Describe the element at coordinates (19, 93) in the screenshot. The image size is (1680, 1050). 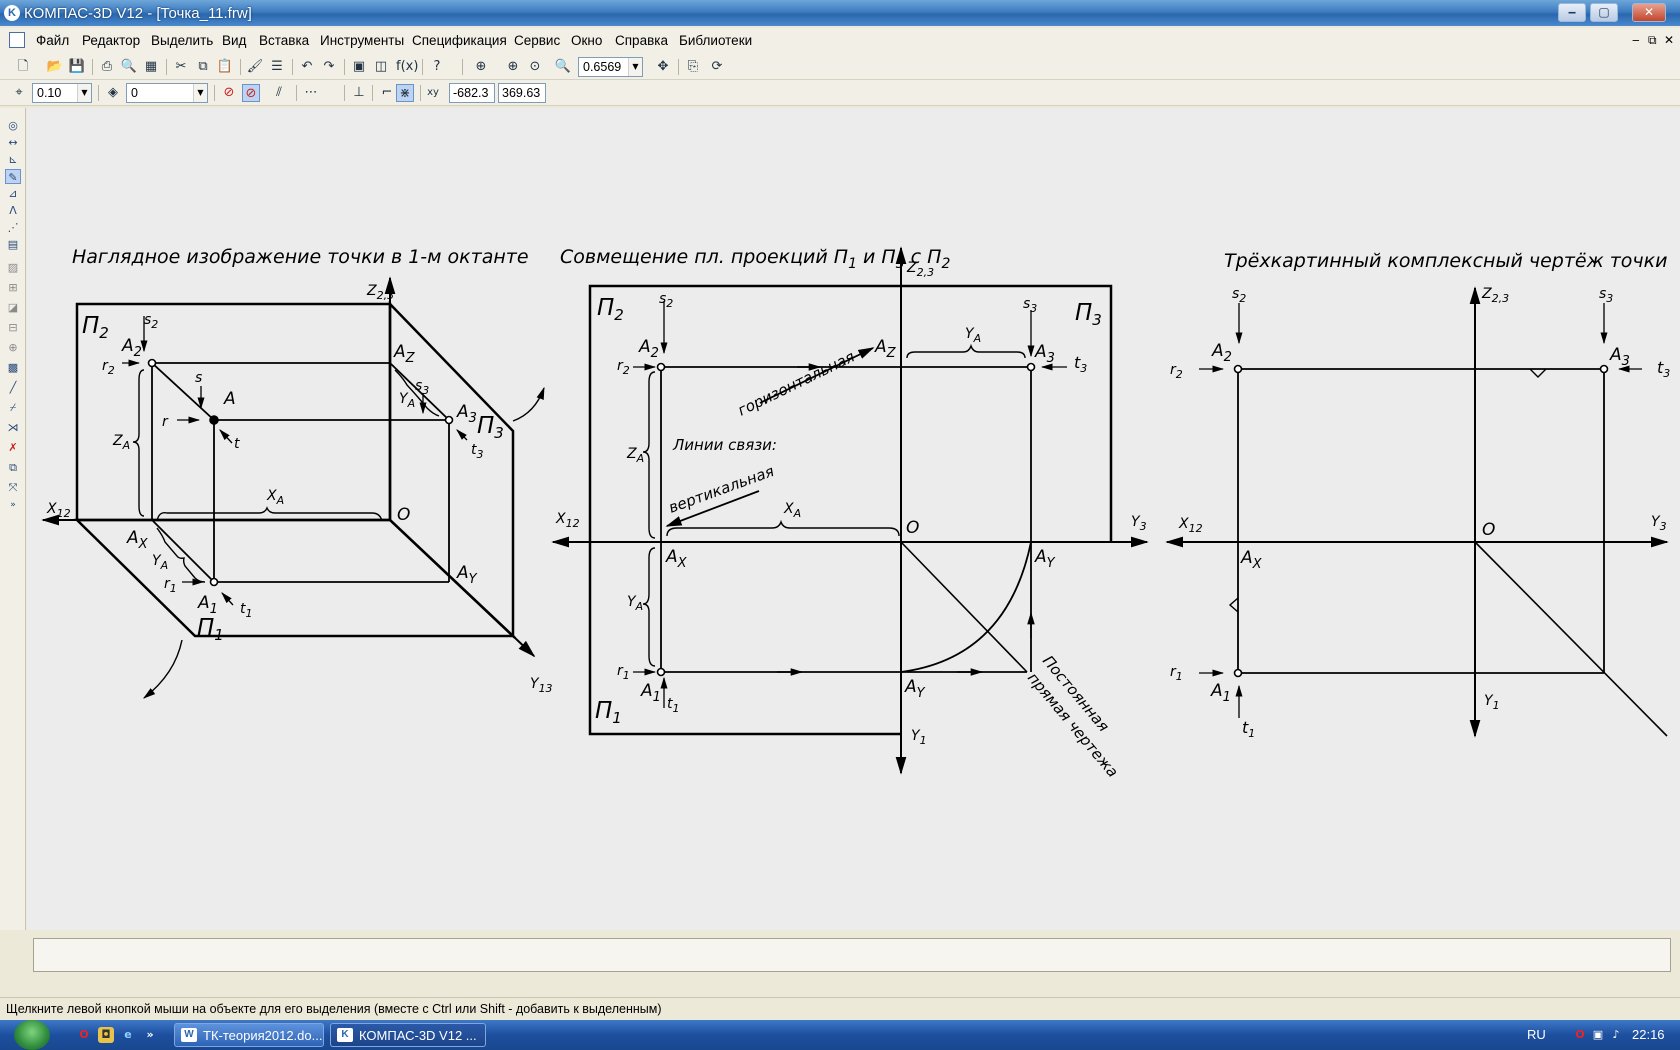
I see `step-cursor-icon: ⌖` at that location.